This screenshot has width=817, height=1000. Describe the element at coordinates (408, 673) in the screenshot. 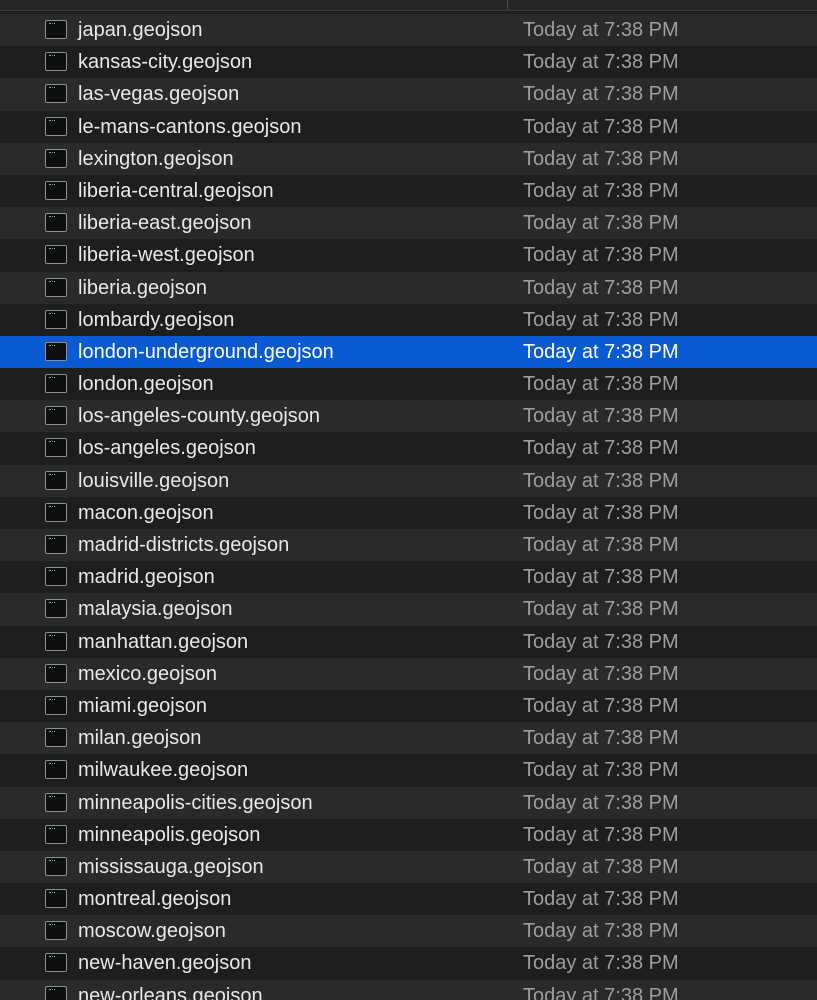

I see `file-row: mexico.geojson Today at 7:38 PM` at that location.